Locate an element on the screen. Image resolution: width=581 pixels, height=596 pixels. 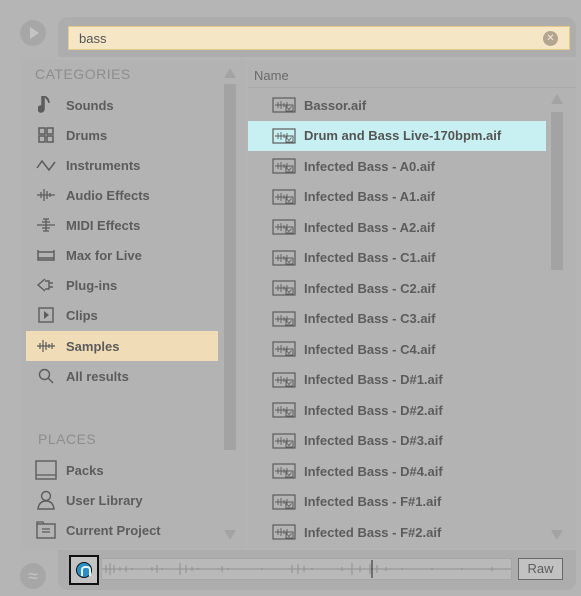
file-row: Infected Bass - F#2.aif is located at coordinates (397, 532).